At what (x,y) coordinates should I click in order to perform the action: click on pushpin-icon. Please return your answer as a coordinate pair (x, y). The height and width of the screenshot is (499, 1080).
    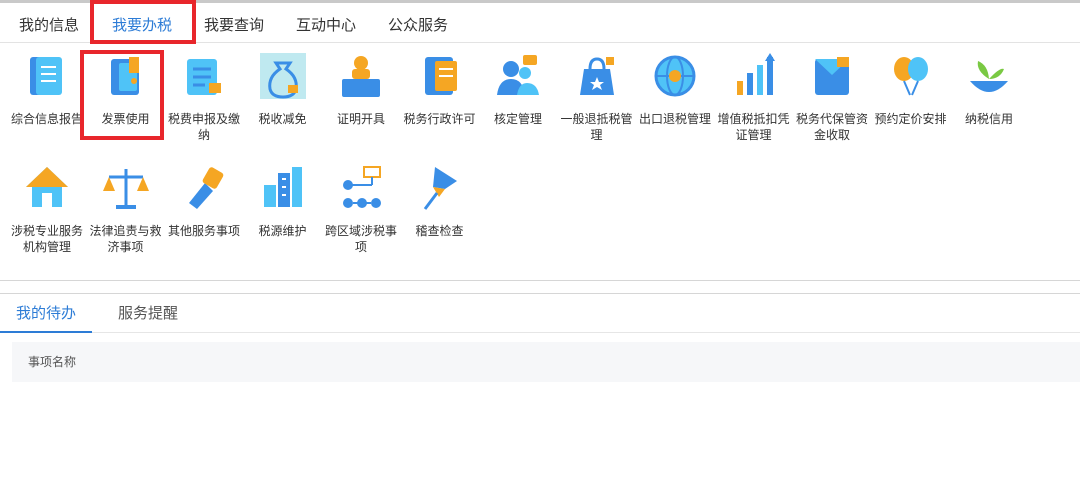
    Looking at the image, I should click on (440, 188).